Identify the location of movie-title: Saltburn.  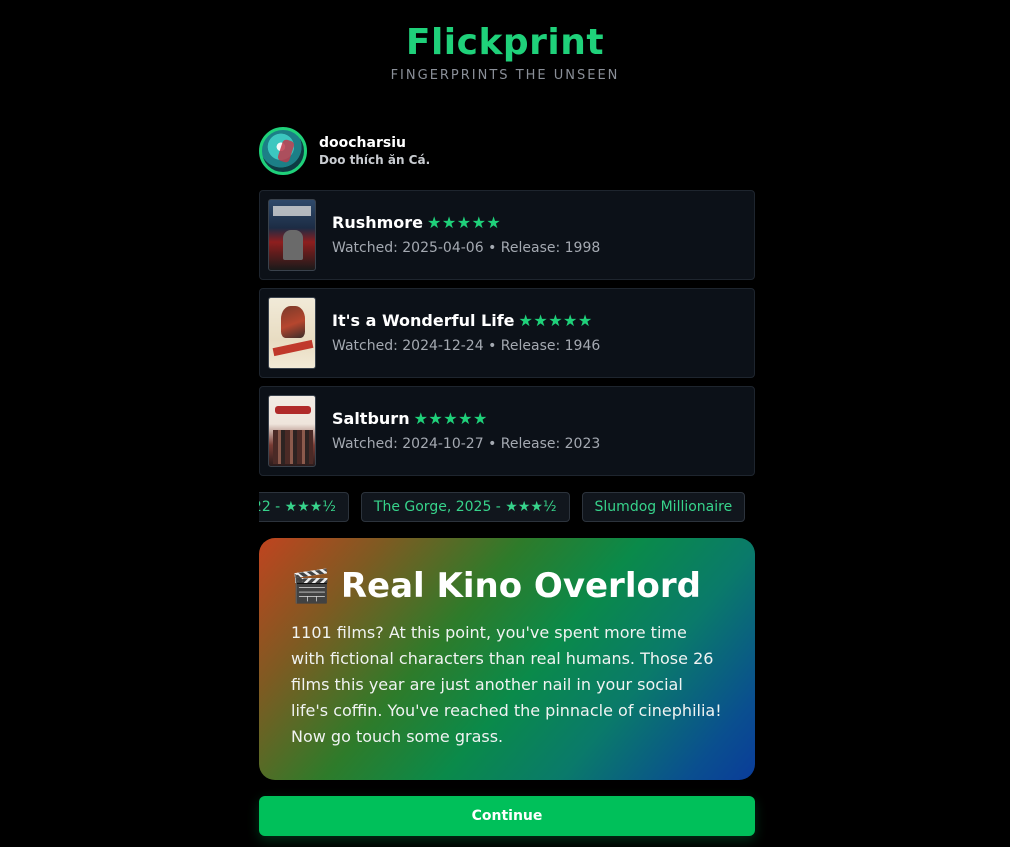
(371, 418).